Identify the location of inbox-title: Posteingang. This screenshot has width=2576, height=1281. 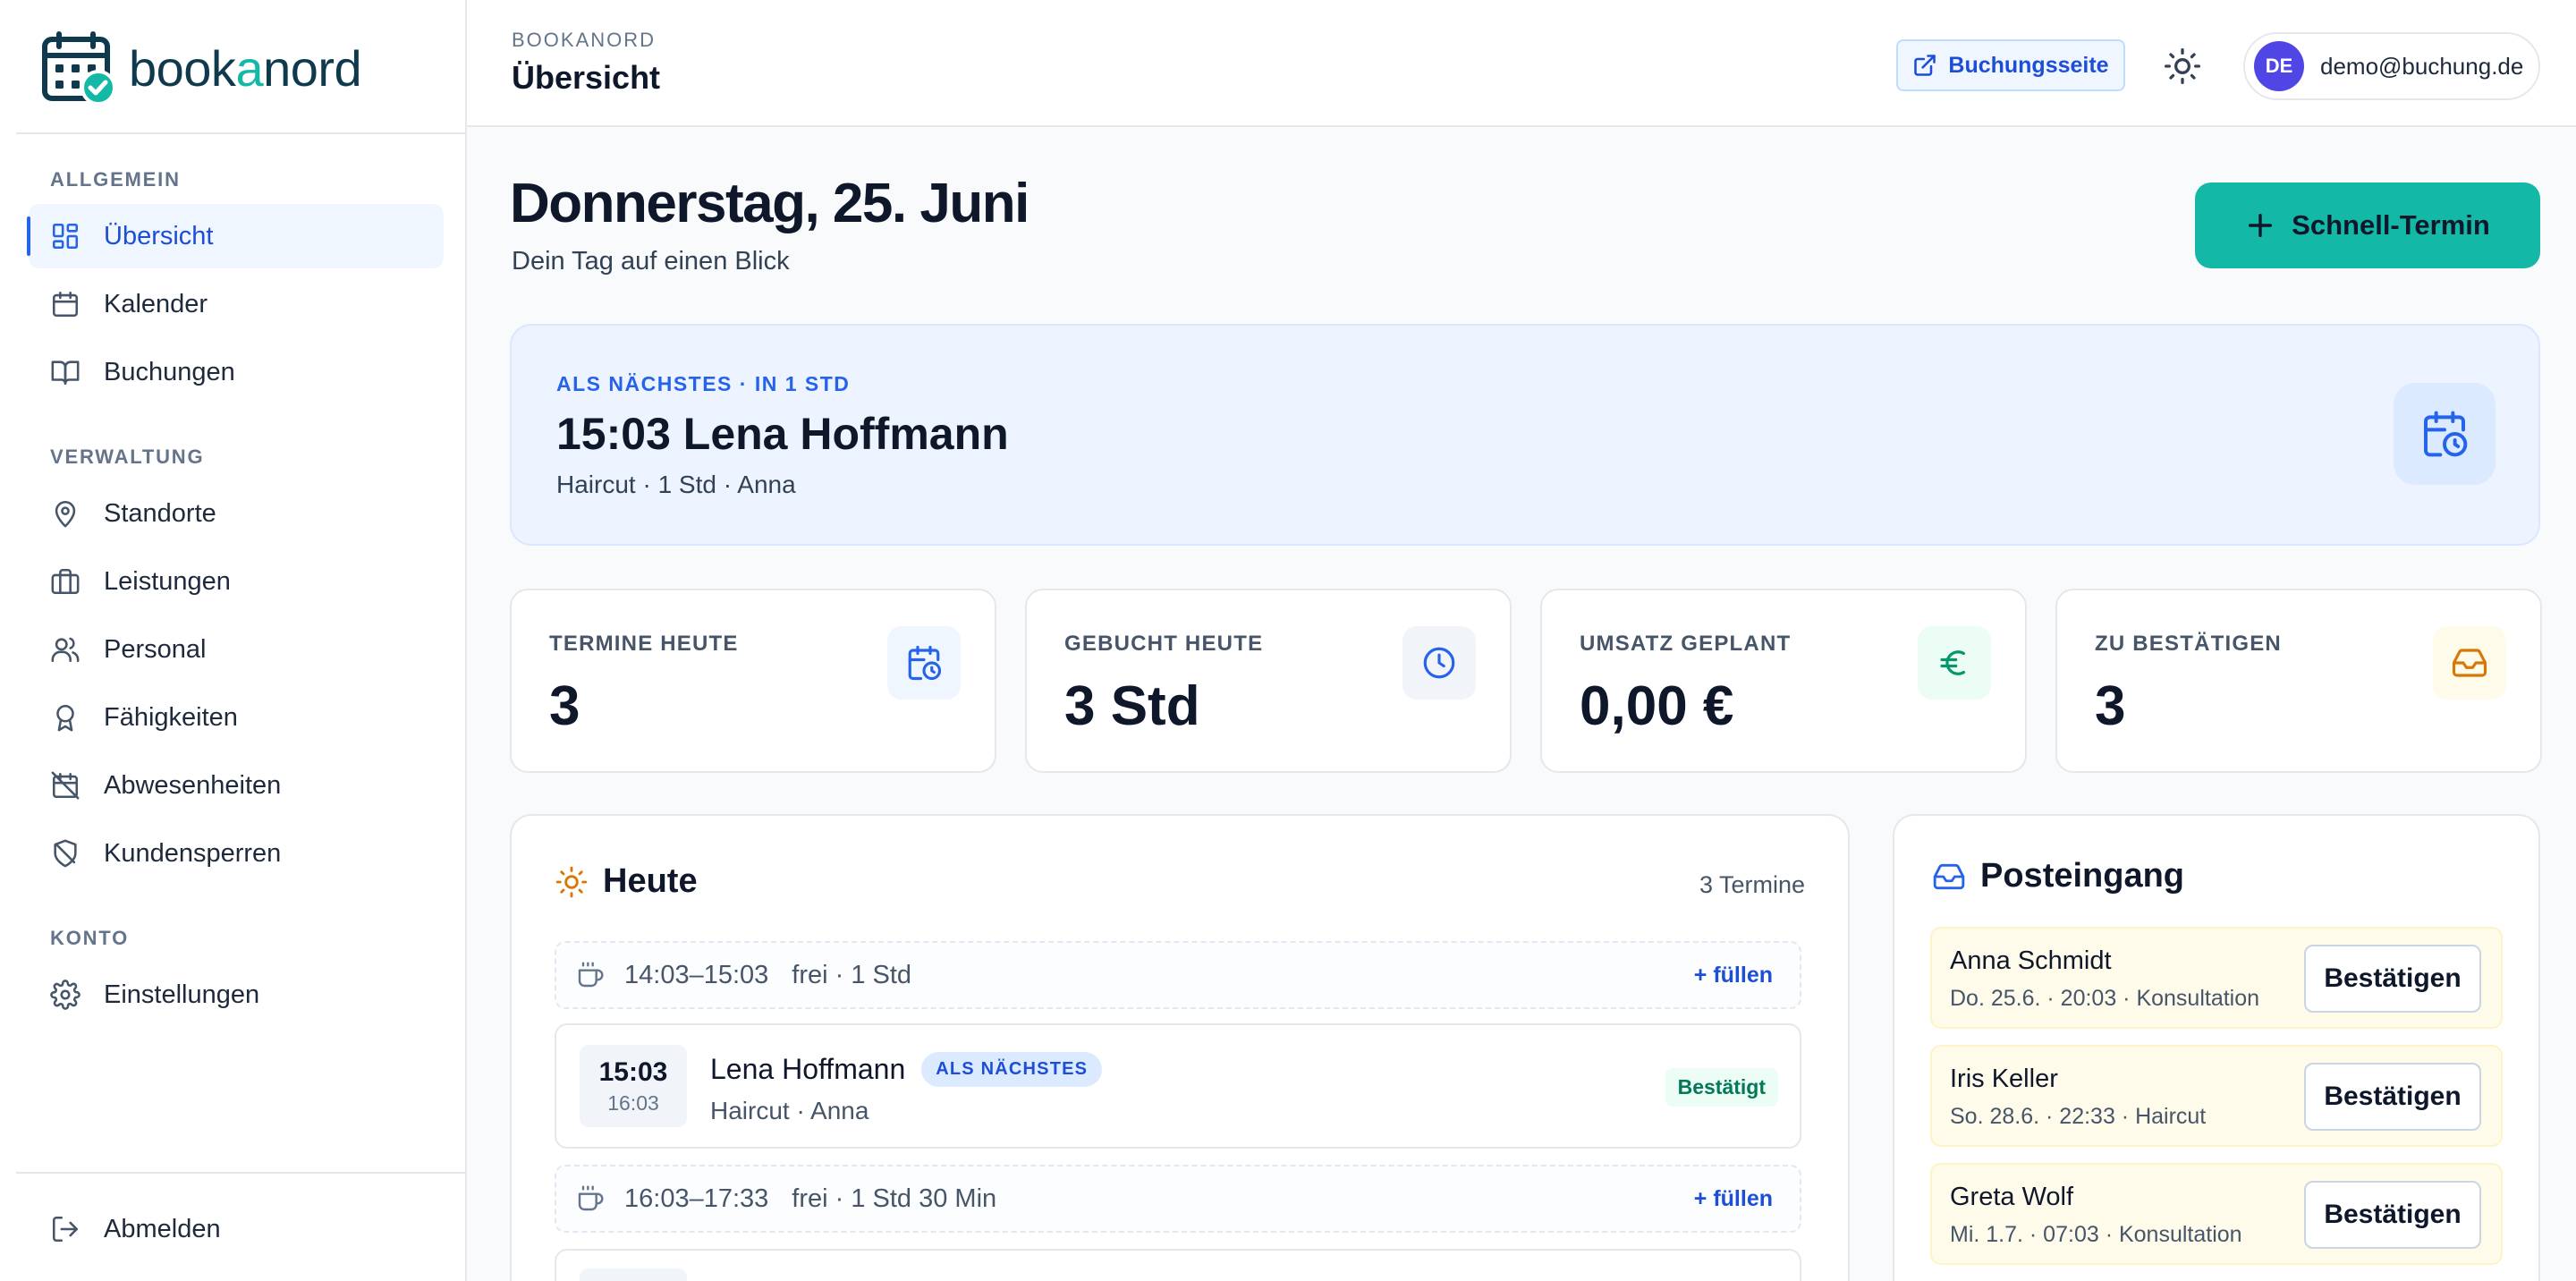
(2082, 876).